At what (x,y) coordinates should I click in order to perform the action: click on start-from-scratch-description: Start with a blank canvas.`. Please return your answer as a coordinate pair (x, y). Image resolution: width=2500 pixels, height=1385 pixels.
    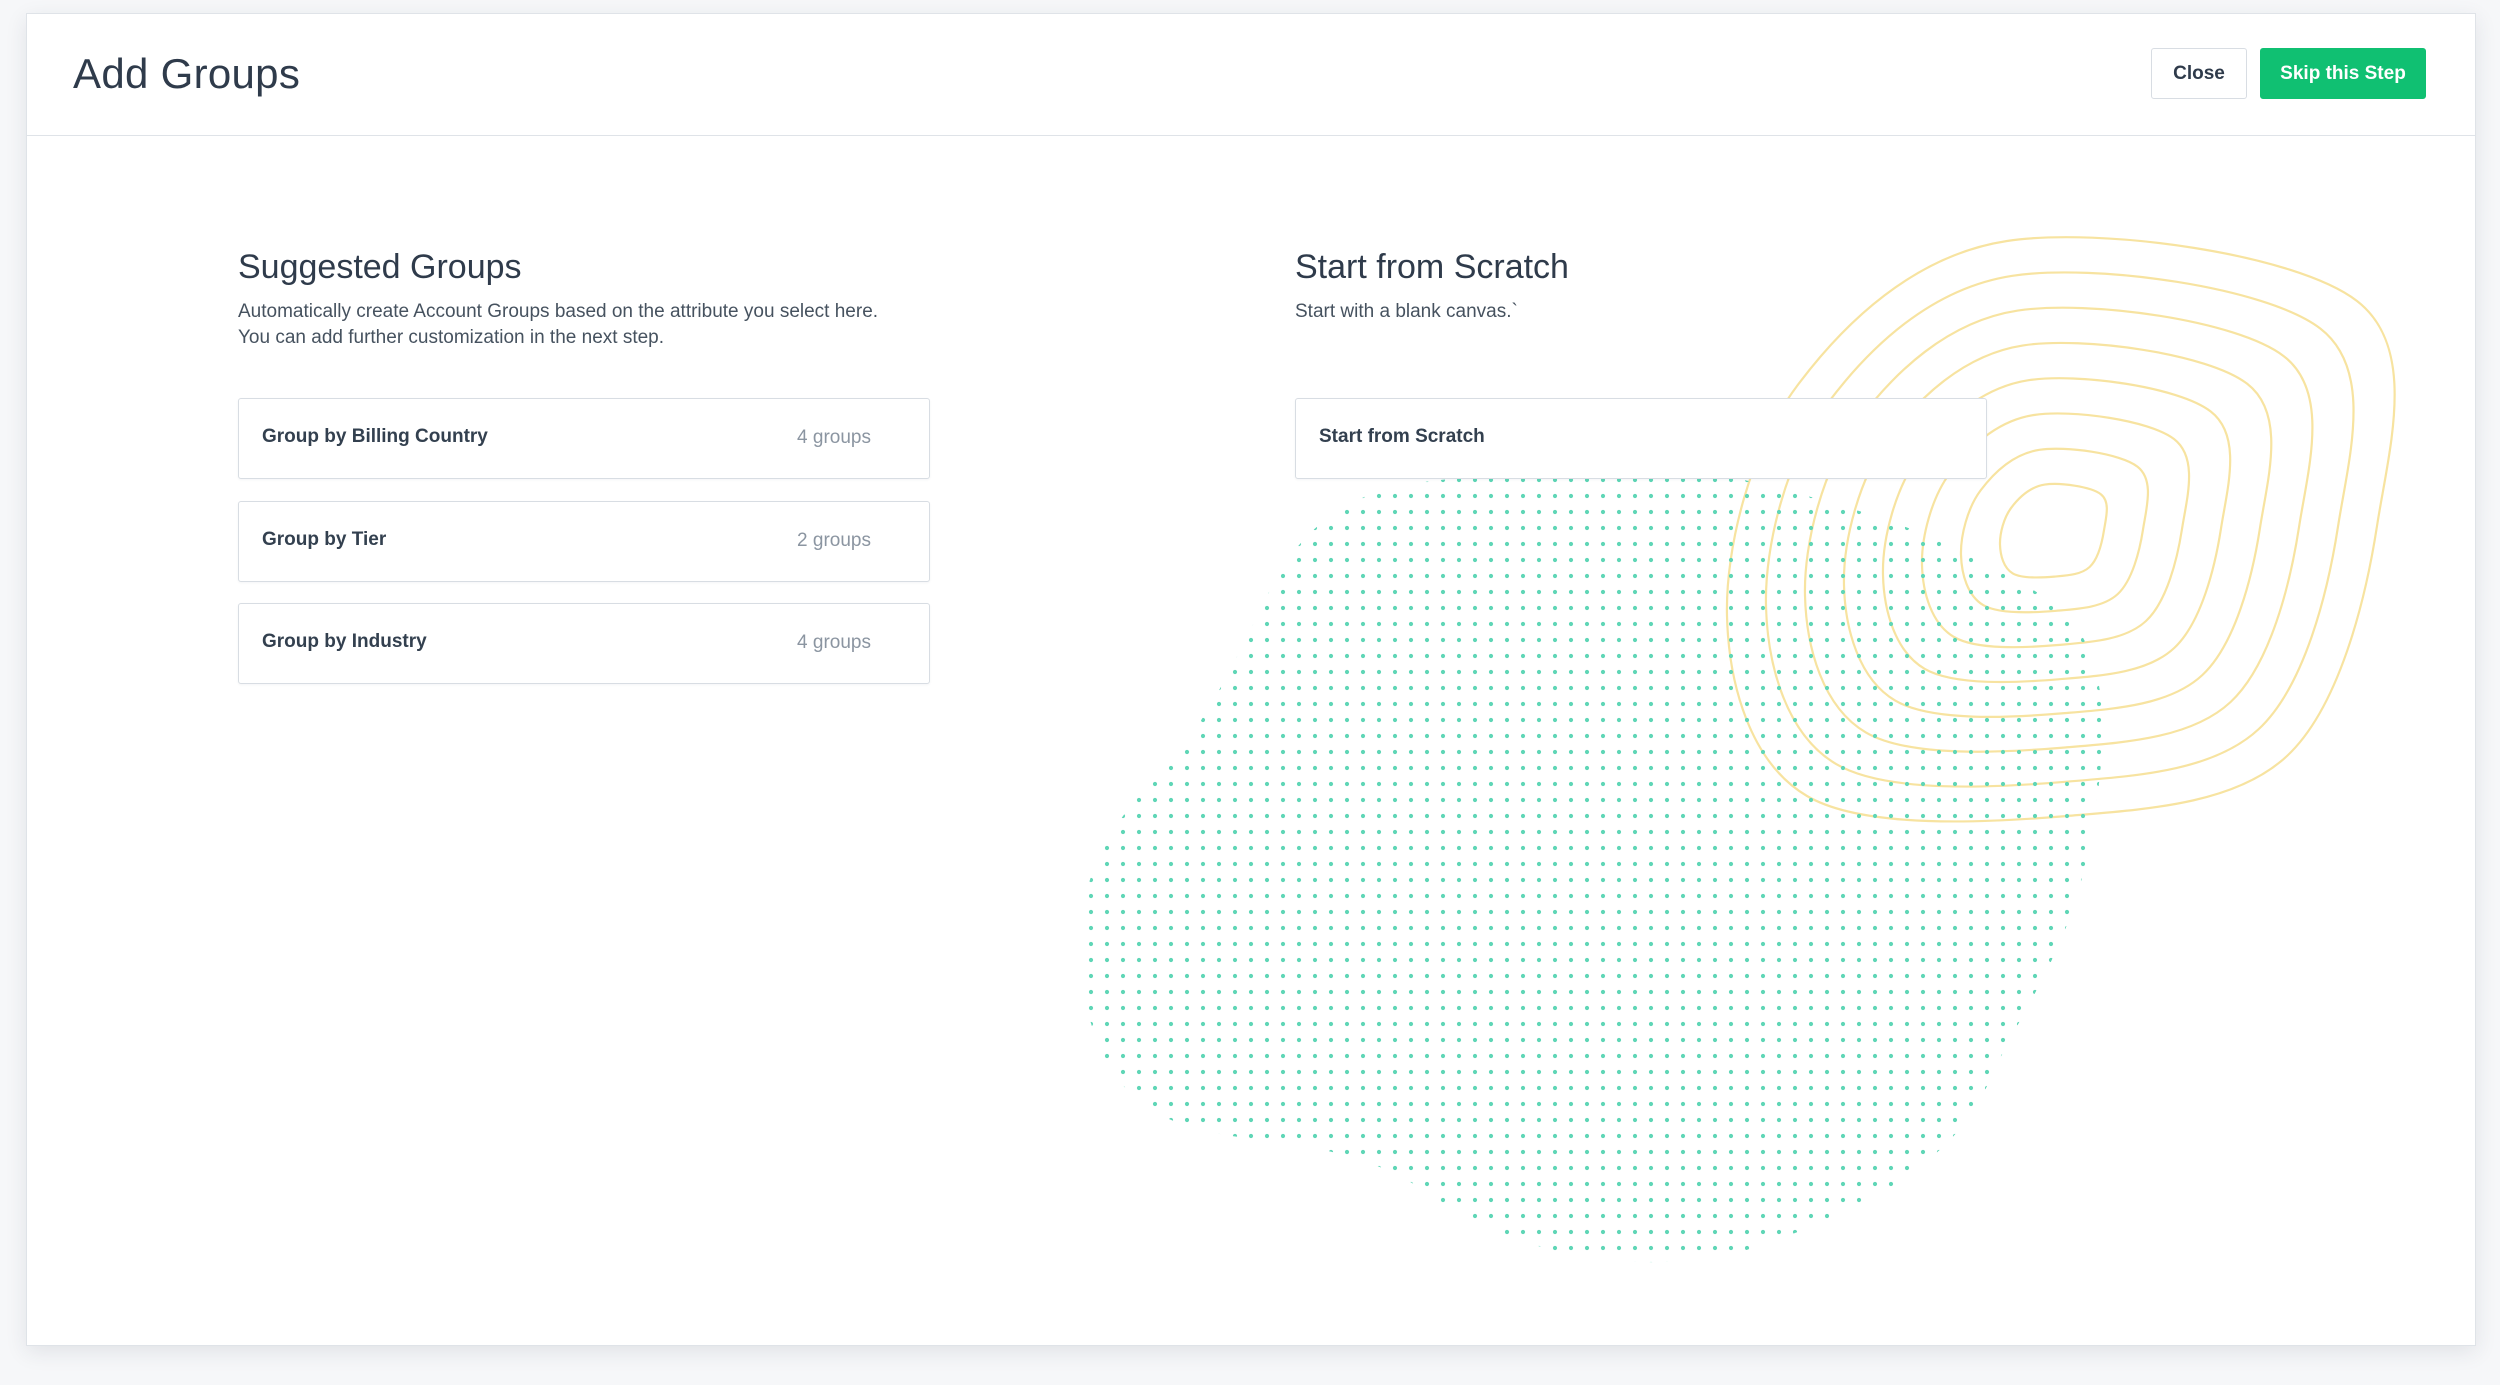
    Looking at the image, I should click on (1406, 311).